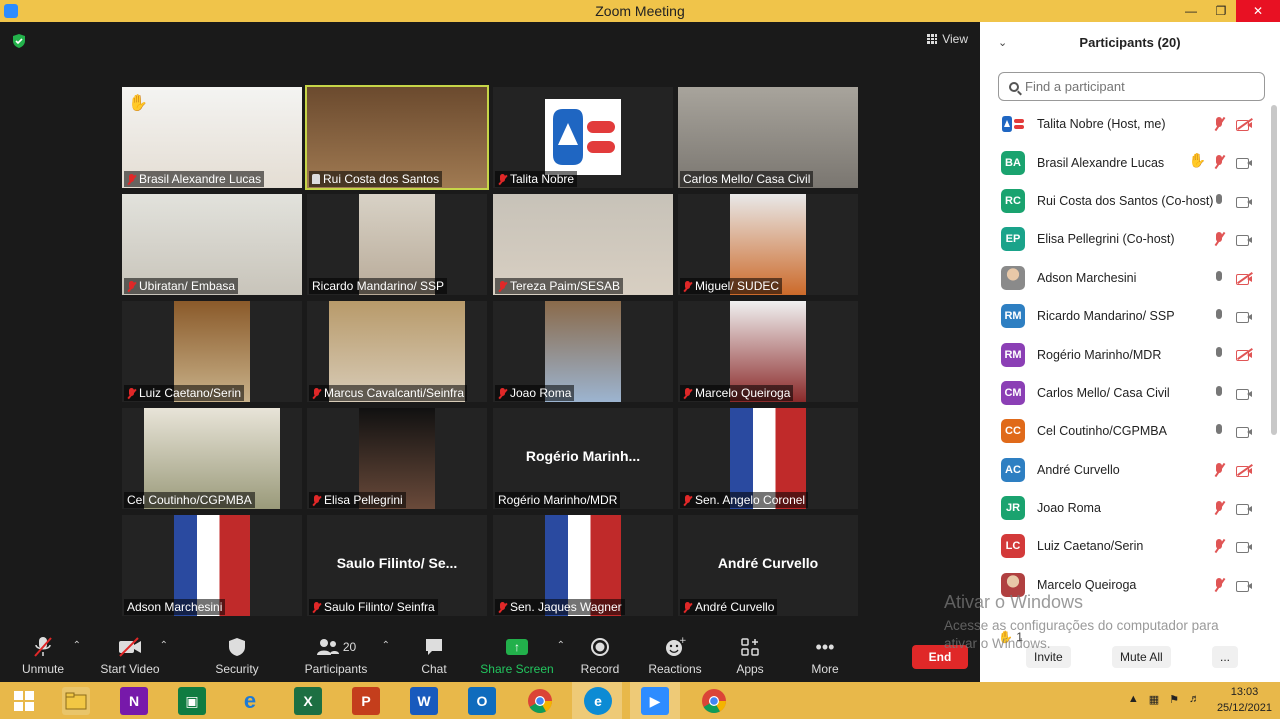 This screenshot has width=1280, height=719. Describe the element at coordinates (768, 137) in the screenshot. I see `video-tile: Carlos Mello/ Casa Civil` at that location.